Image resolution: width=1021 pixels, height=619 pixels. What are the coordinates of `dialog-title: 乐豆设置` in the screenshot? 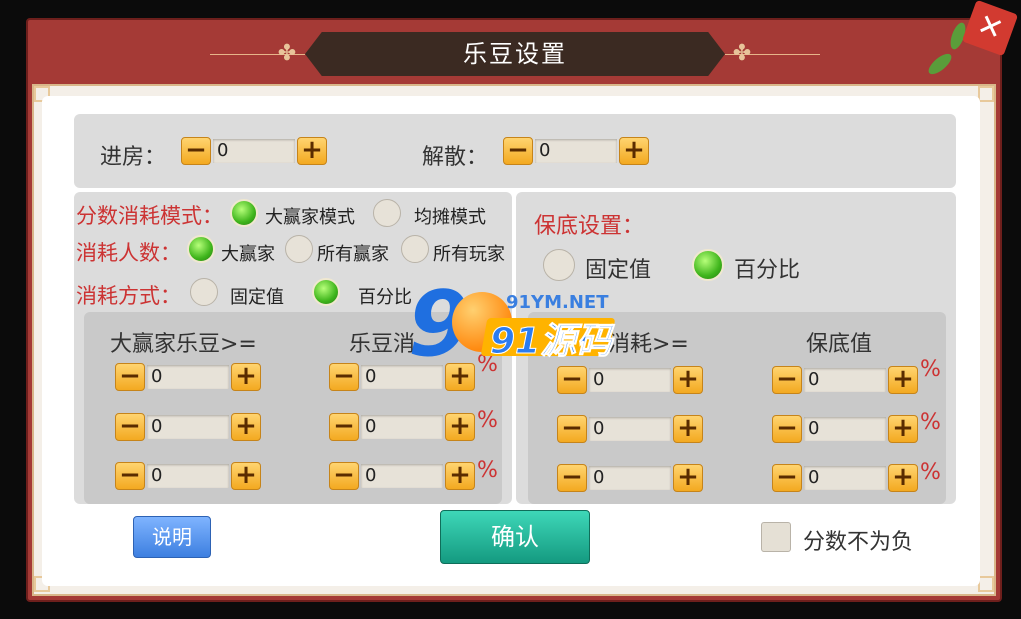 It's located at (515, 54).